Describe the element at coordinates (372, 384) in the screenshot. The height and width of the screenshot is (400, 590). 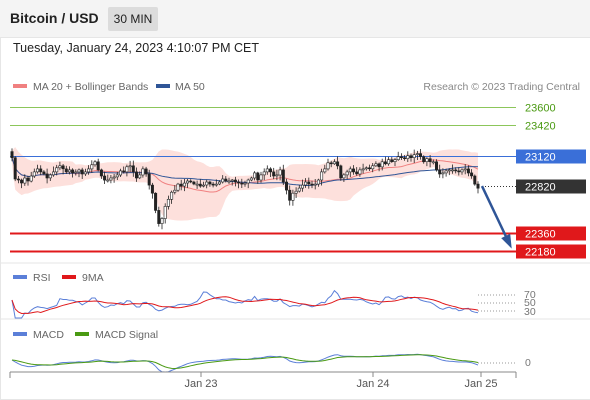
I see `x-label-jan24: Jan 24` at that location.